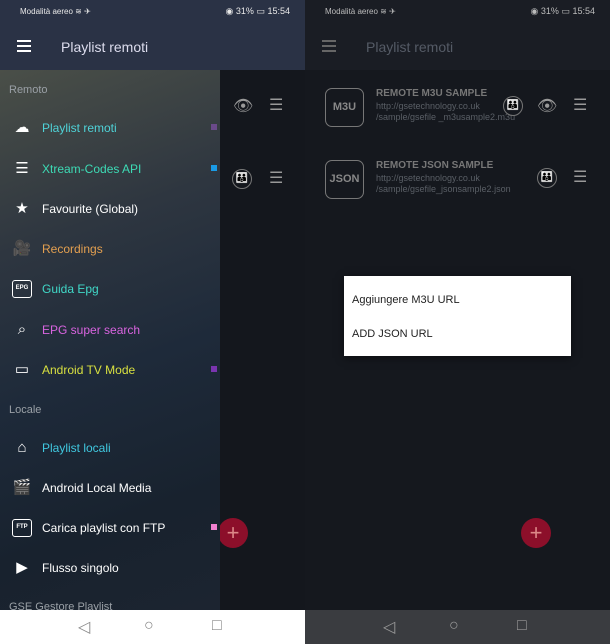 The height and width of the screenshot is (644, 610). I want to click on star-icon: ★, so click(22, 208).